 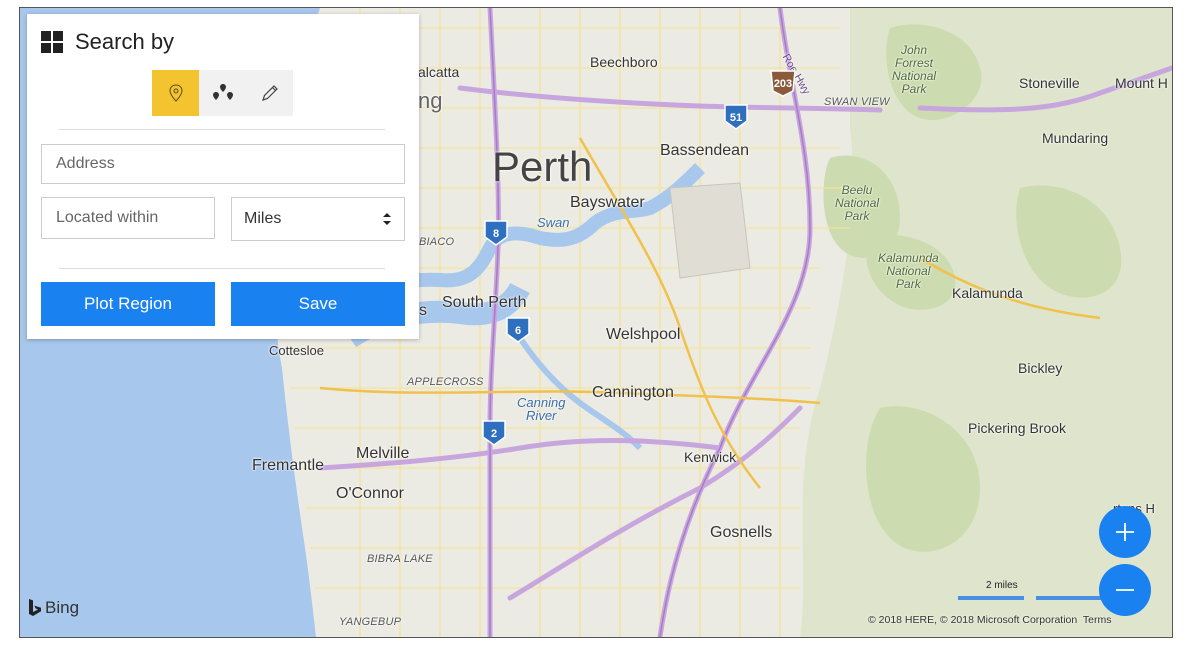 What do you see at coordinates (1049, 83) in the screenshot?
I see `place-label: Stoneville` at bounding box center [1049, 83].